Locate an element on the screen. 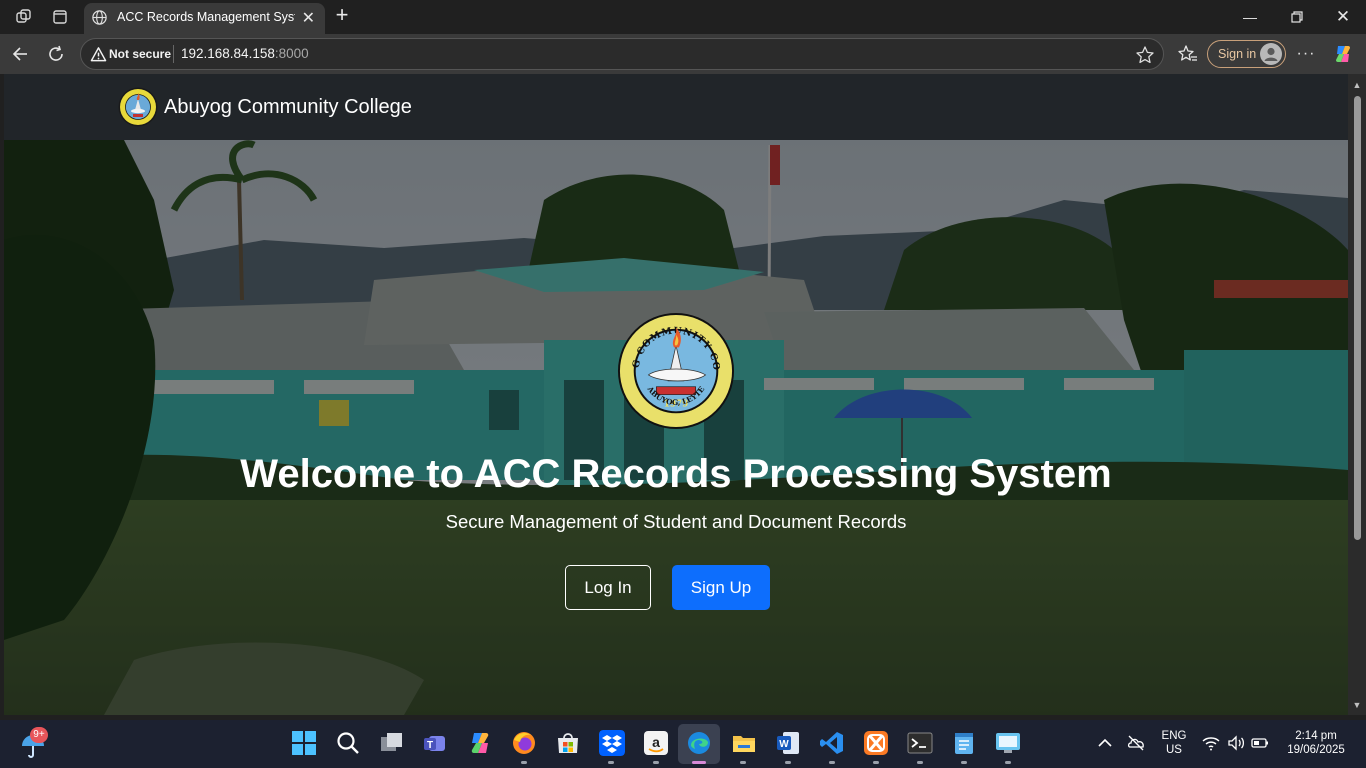  minimize-button: — is located at coordinates (1250, 17).